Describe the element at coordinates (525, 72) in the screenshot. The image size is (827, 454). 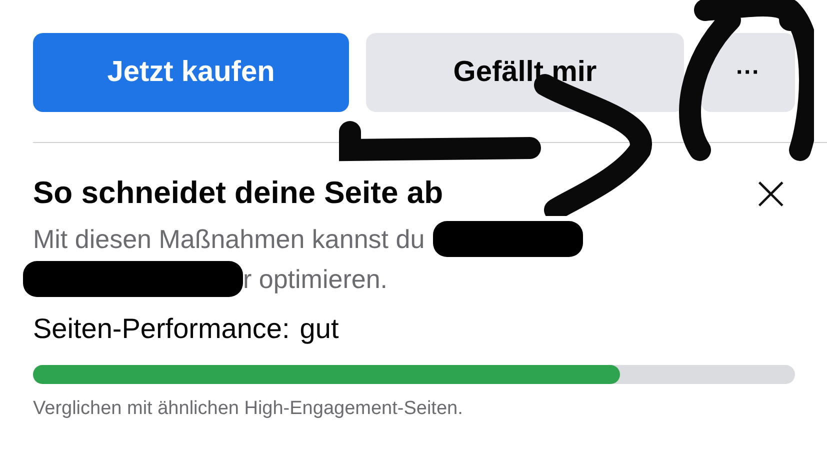
I see `like-button: Gefällt mir` at that location.